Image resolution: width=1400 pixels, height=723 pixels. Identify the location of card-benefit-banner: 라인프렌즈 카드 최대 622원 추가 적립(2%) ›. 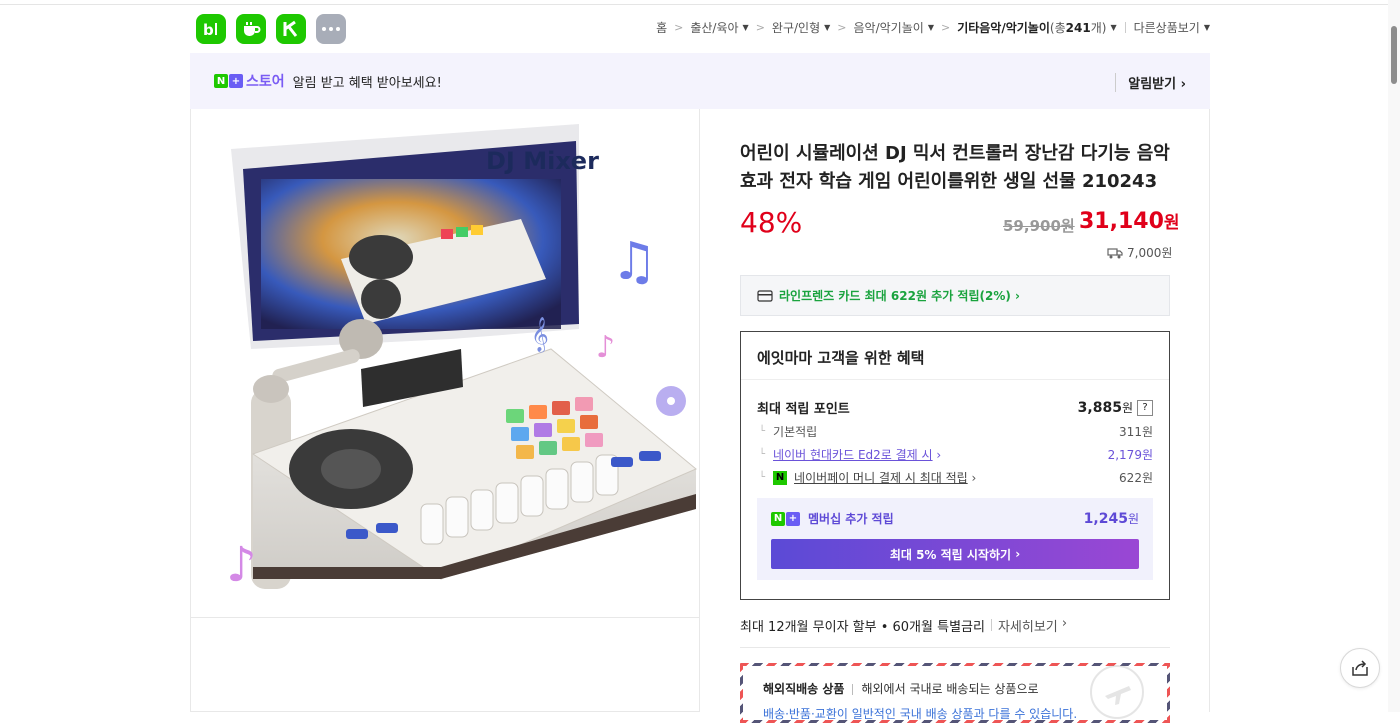
(955, 295).